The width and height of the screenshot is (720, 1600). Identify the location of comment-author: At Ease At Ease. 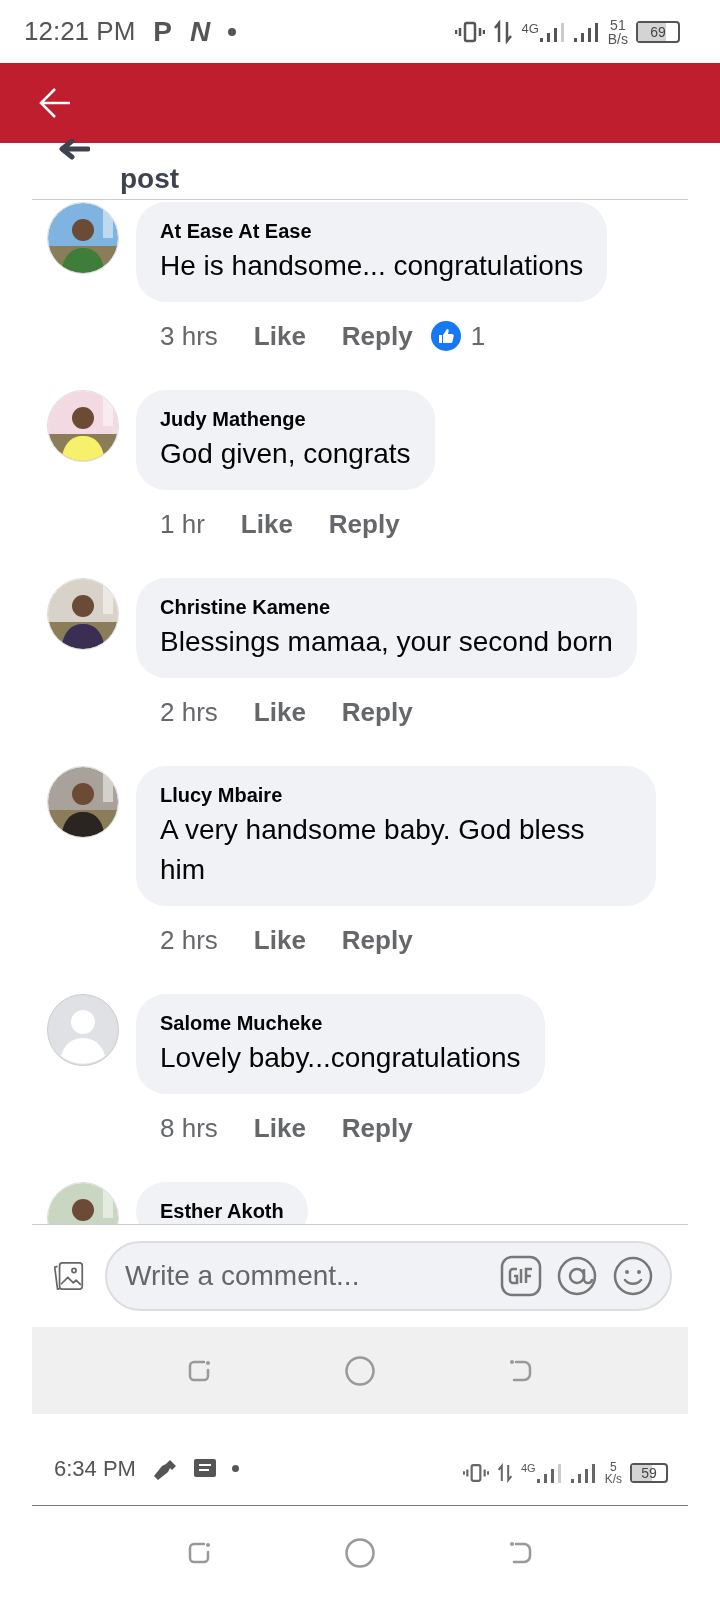
(372, 231).